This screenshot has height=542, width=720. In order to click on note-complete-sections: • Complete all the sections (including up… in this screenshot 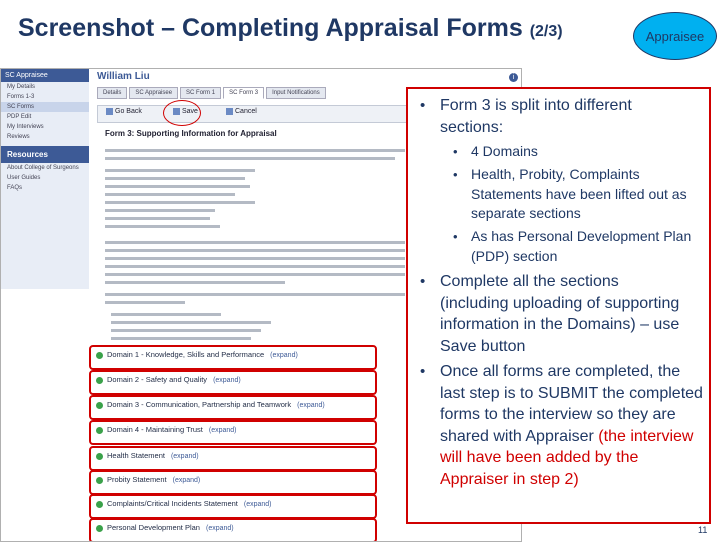, I will do `click(555, 314)`.